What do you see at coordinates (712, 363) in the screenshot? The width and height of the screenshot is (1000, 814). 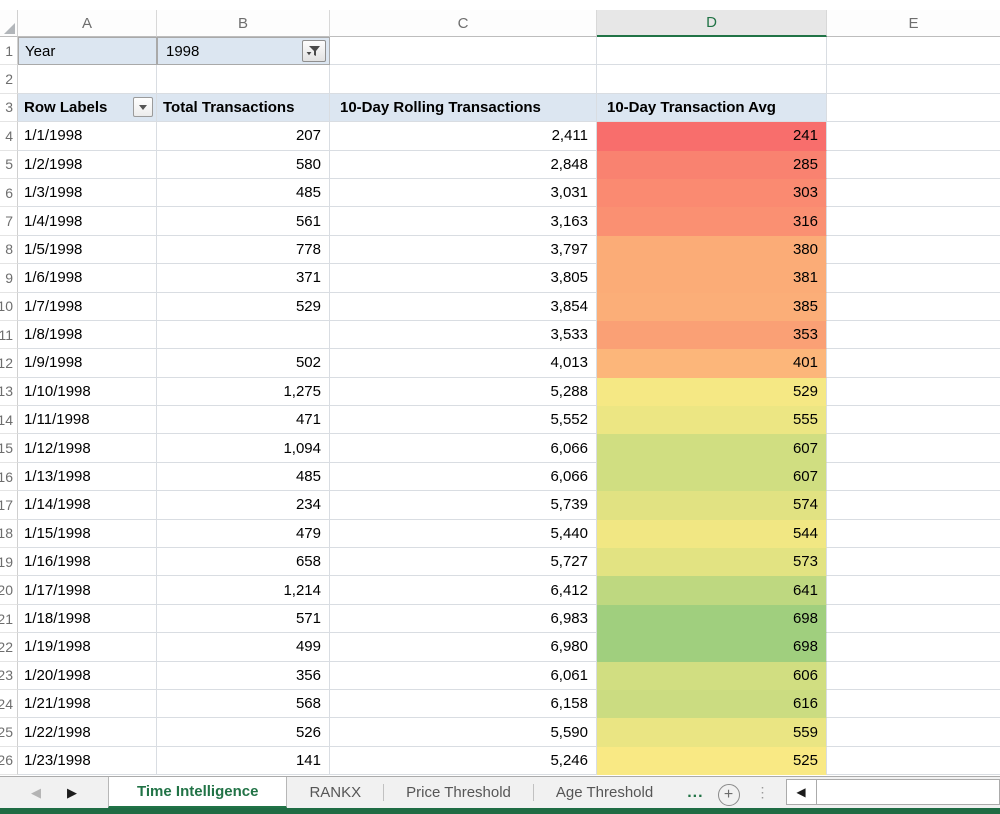 I see `cell-transaction-avg: 401` at bounding box center [712, 363].